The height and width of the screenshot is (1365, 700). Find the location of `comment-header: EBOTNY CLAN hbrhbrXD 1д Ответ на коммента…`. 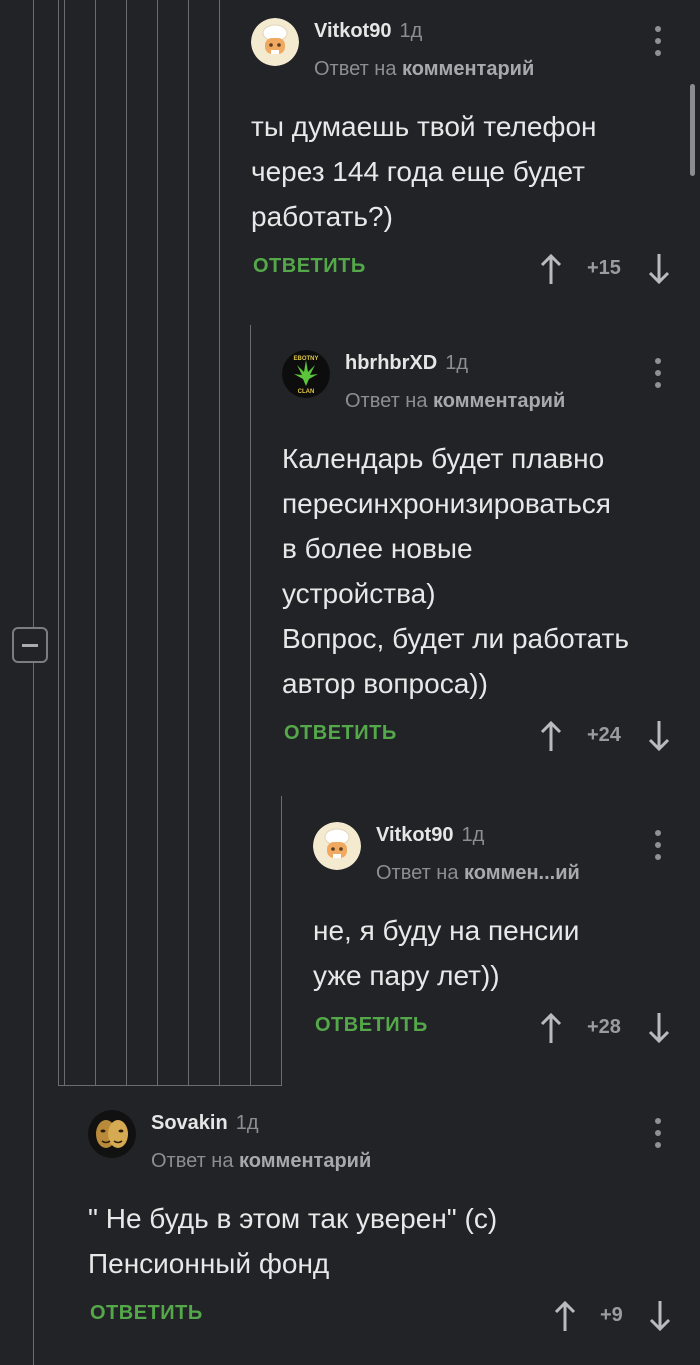

comment-header: EBOTNY CLAN hbrhbrXD 1д Ответ на коммента… is located at coordinates (481, 385).